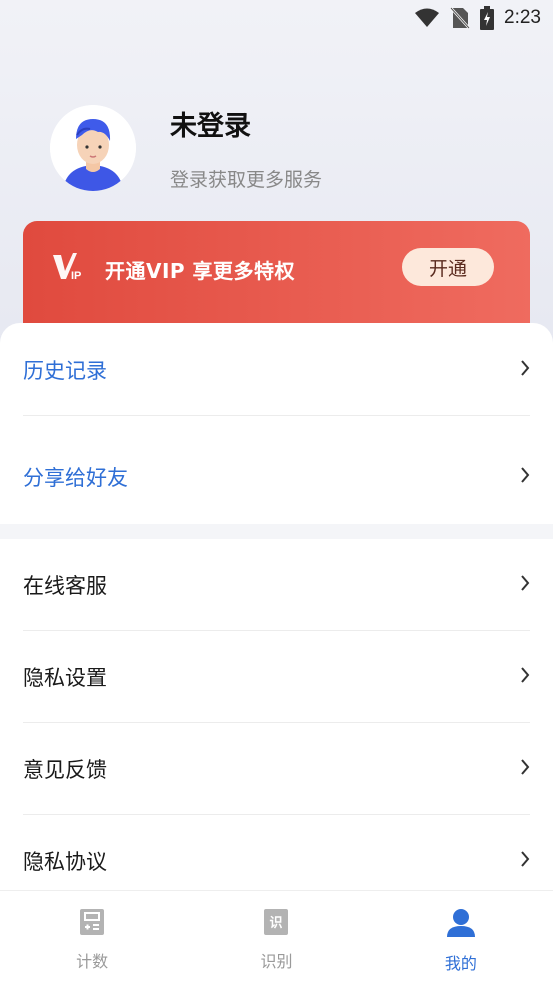  I want to click on menu-item-feedback: 意见反馈, so click(276, 769).